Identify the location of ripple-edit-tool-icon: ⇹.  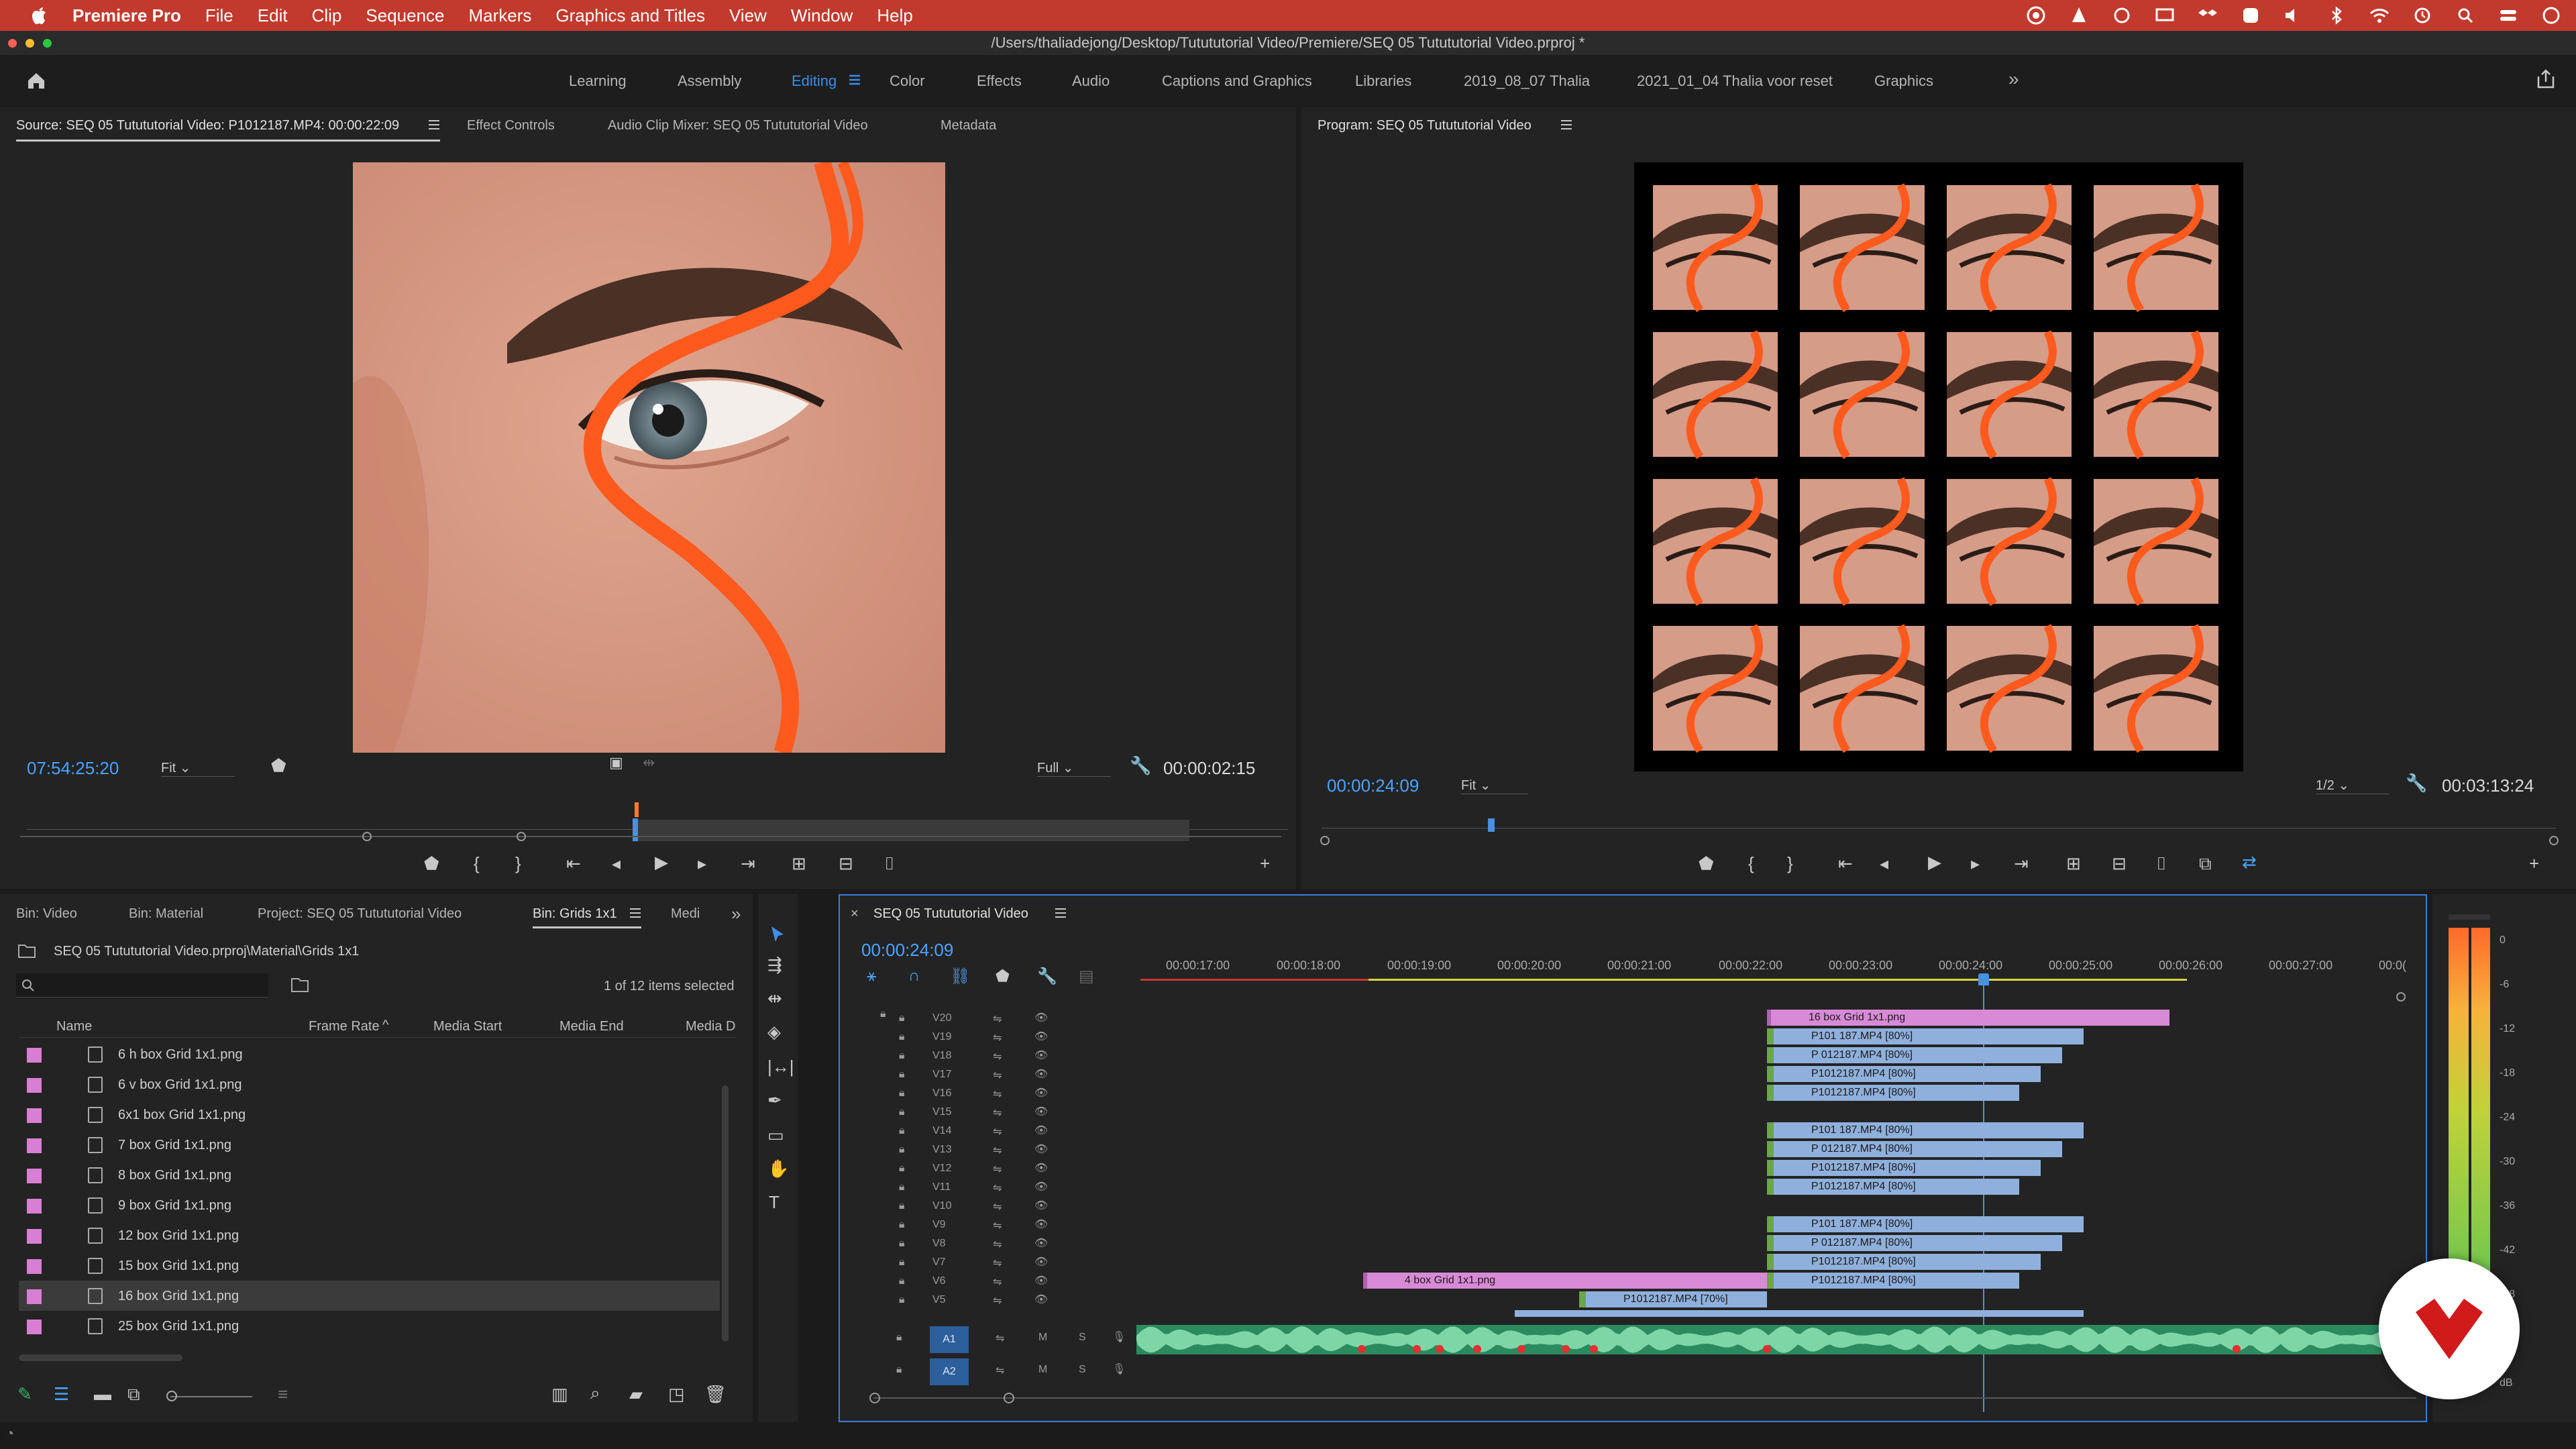
(774, 998).